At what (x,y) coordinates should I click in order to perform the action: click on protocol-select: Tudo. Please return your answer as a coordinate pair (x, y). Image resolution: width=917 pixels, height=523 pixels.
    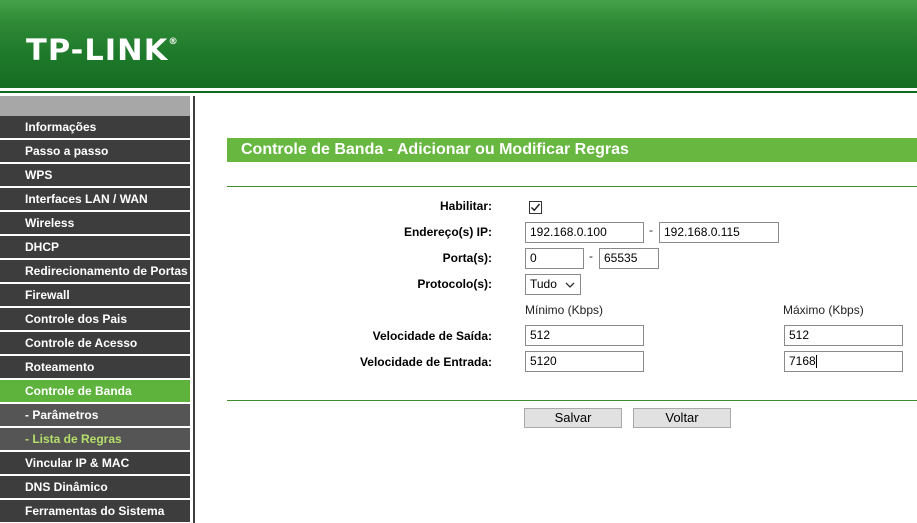
    Looking at the image, I should click on (553, 284).